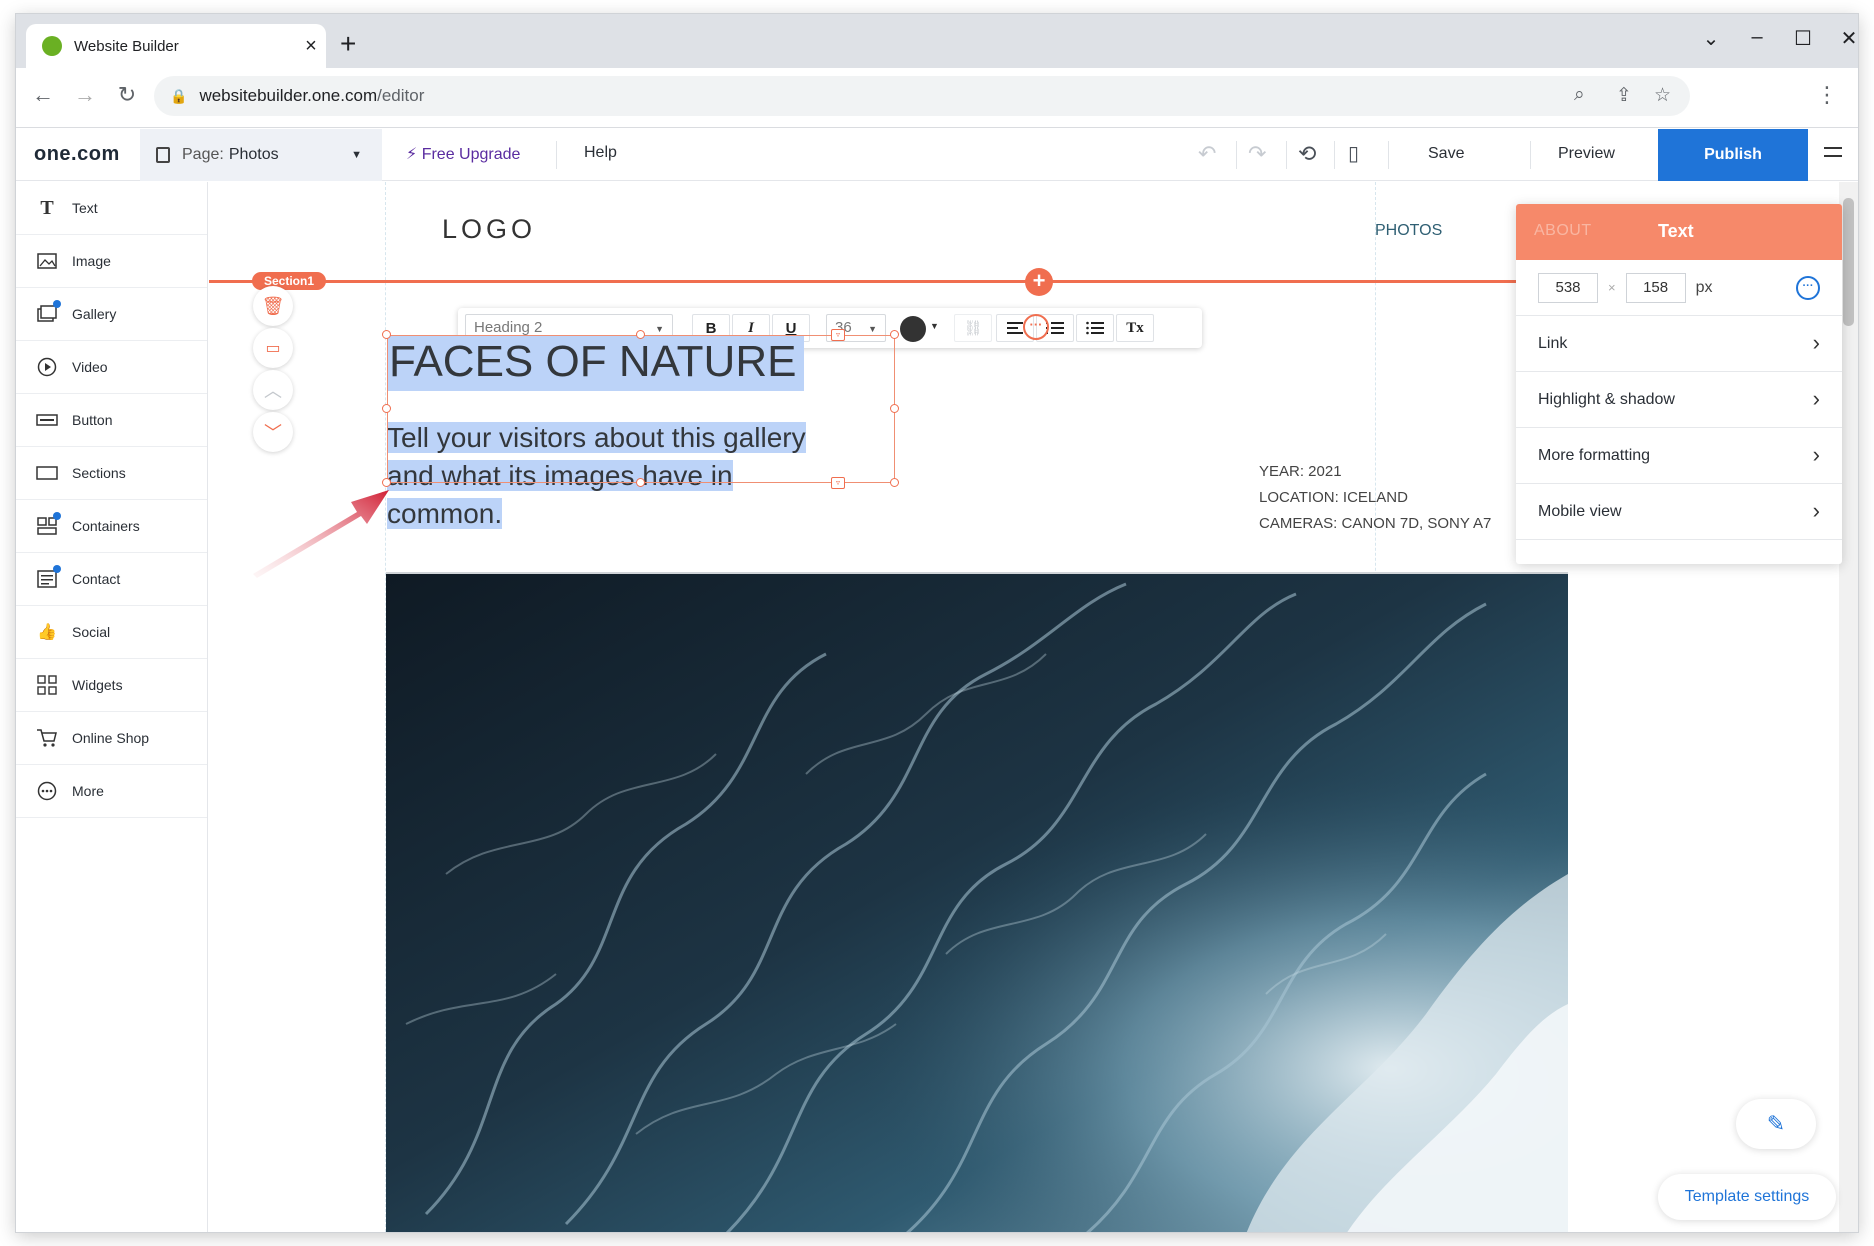  Describe the element at coordinates (91, 261) in the screenshot. I see `sidebar-item-label: Image` at that location.